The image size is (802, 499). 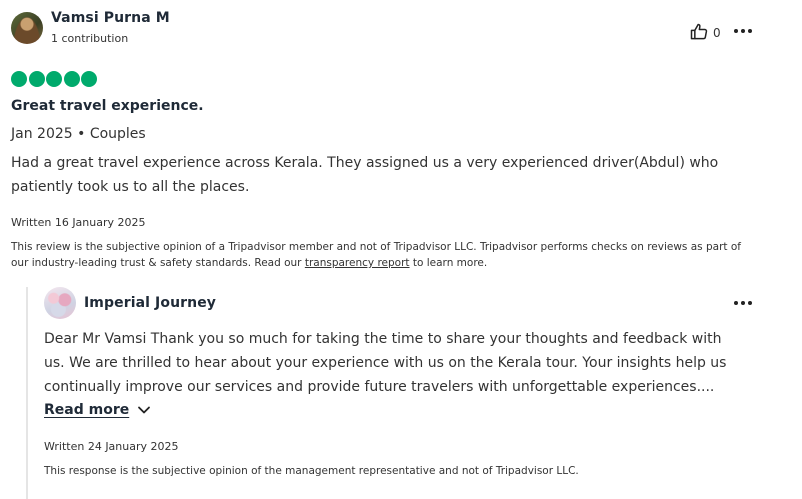 I want to click on chevron-down-icon, so click(x=144, y=410).